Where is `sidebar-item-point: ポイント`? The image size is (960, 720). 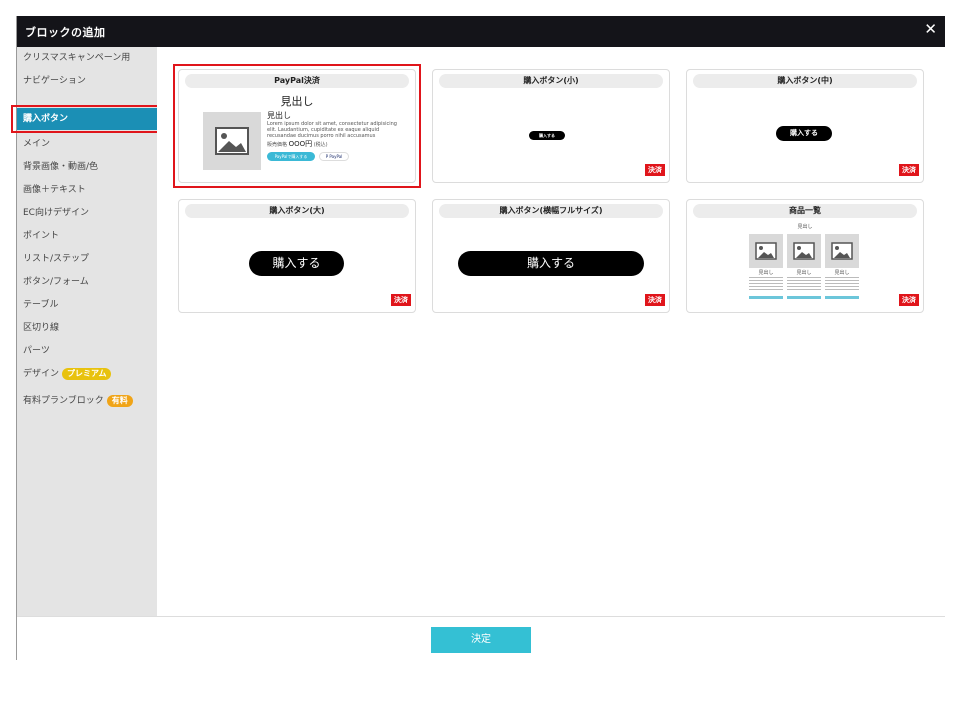
sidebar-item-point: ポイント is located at coordinates (87, 236).